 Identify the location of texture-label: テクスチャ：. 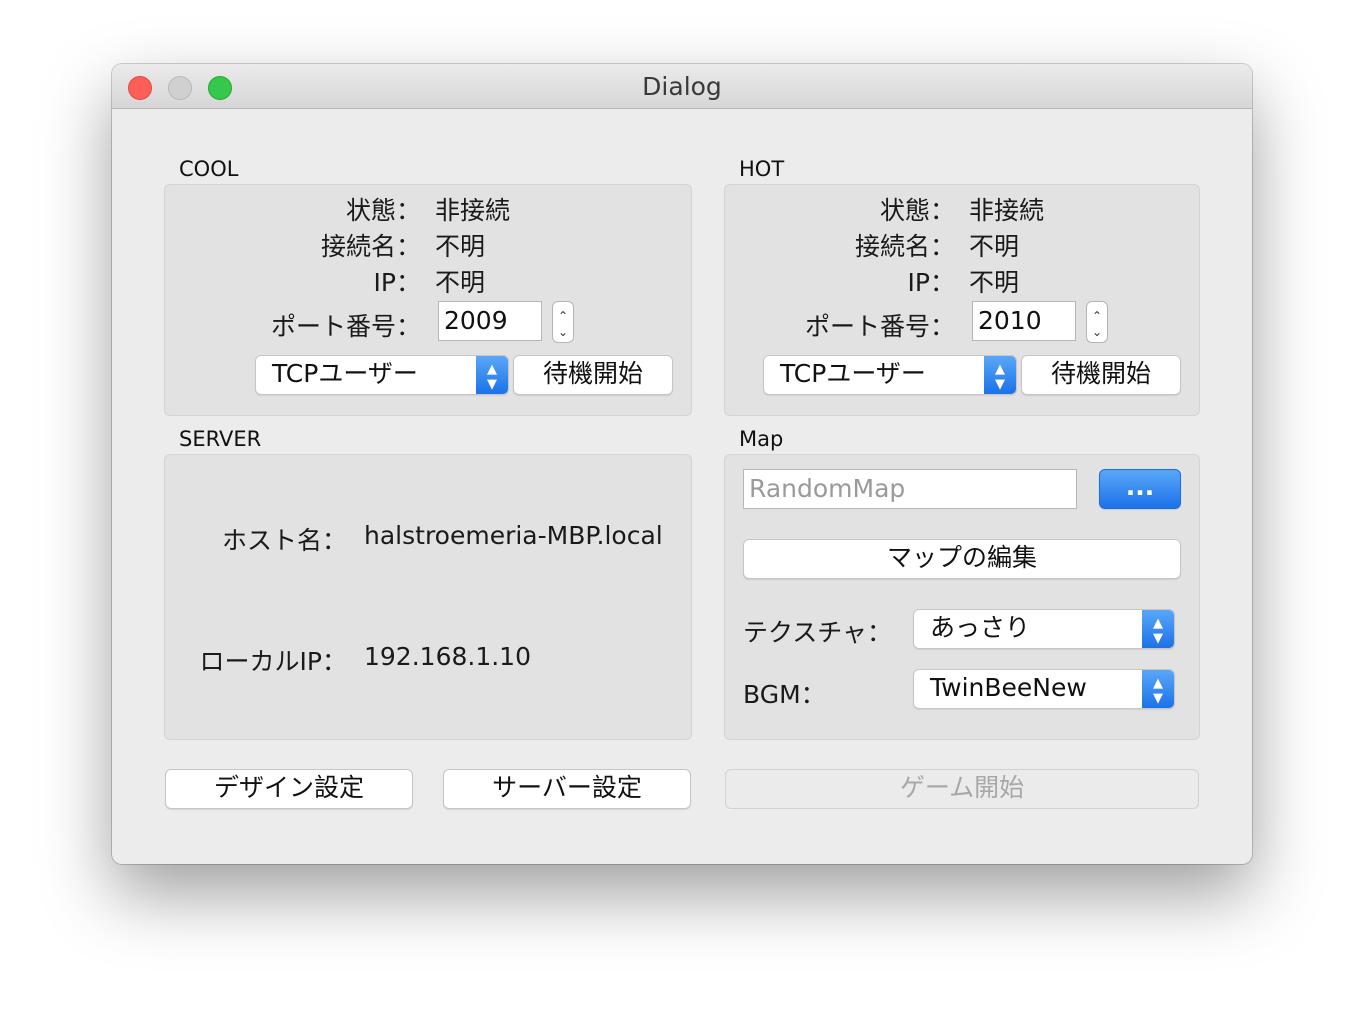
(818, 632).